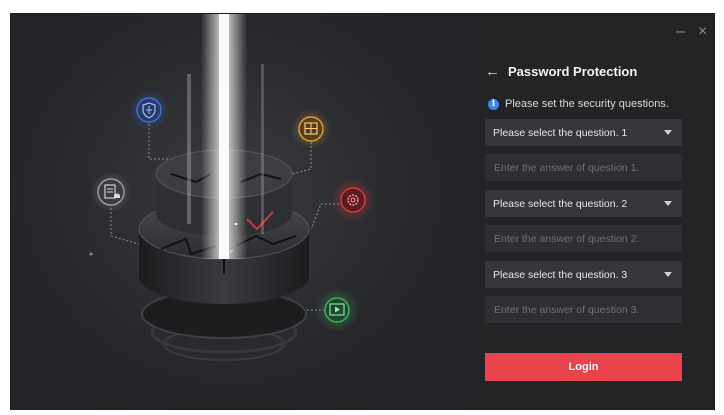 The height and width of the screenshot is (415, 724). Describe the element at coordinates (583, 238) in the screenshot. I see `answer-2-input` at that location.